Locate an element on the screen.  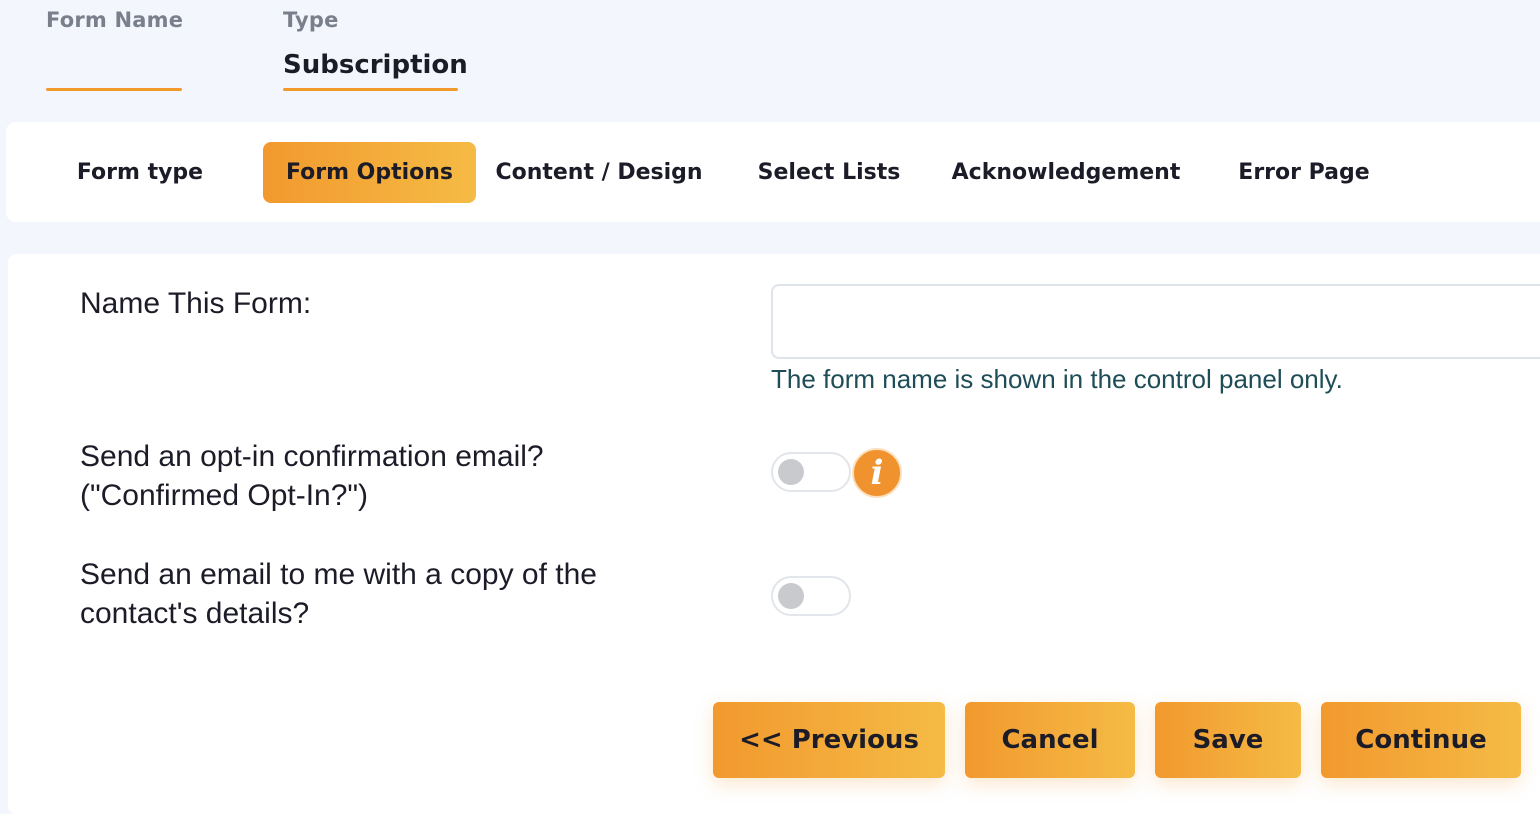
previous-button: << Previous is located at coordinates (829, 740).